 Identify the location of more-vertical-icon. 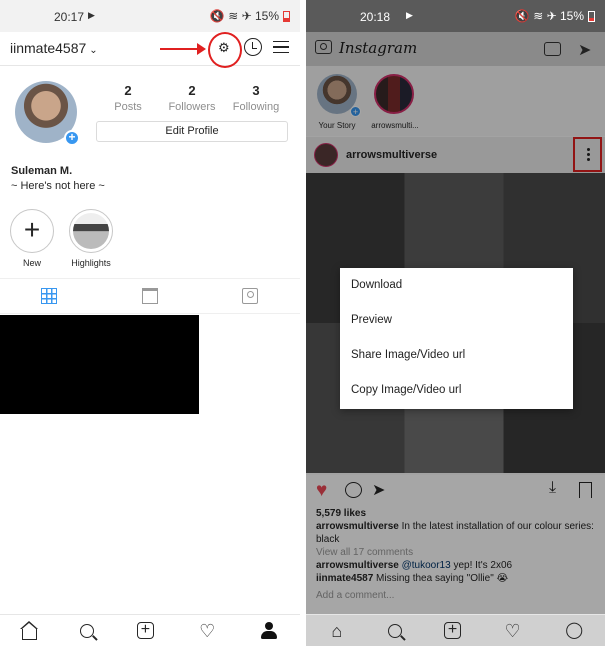
(588, 149).